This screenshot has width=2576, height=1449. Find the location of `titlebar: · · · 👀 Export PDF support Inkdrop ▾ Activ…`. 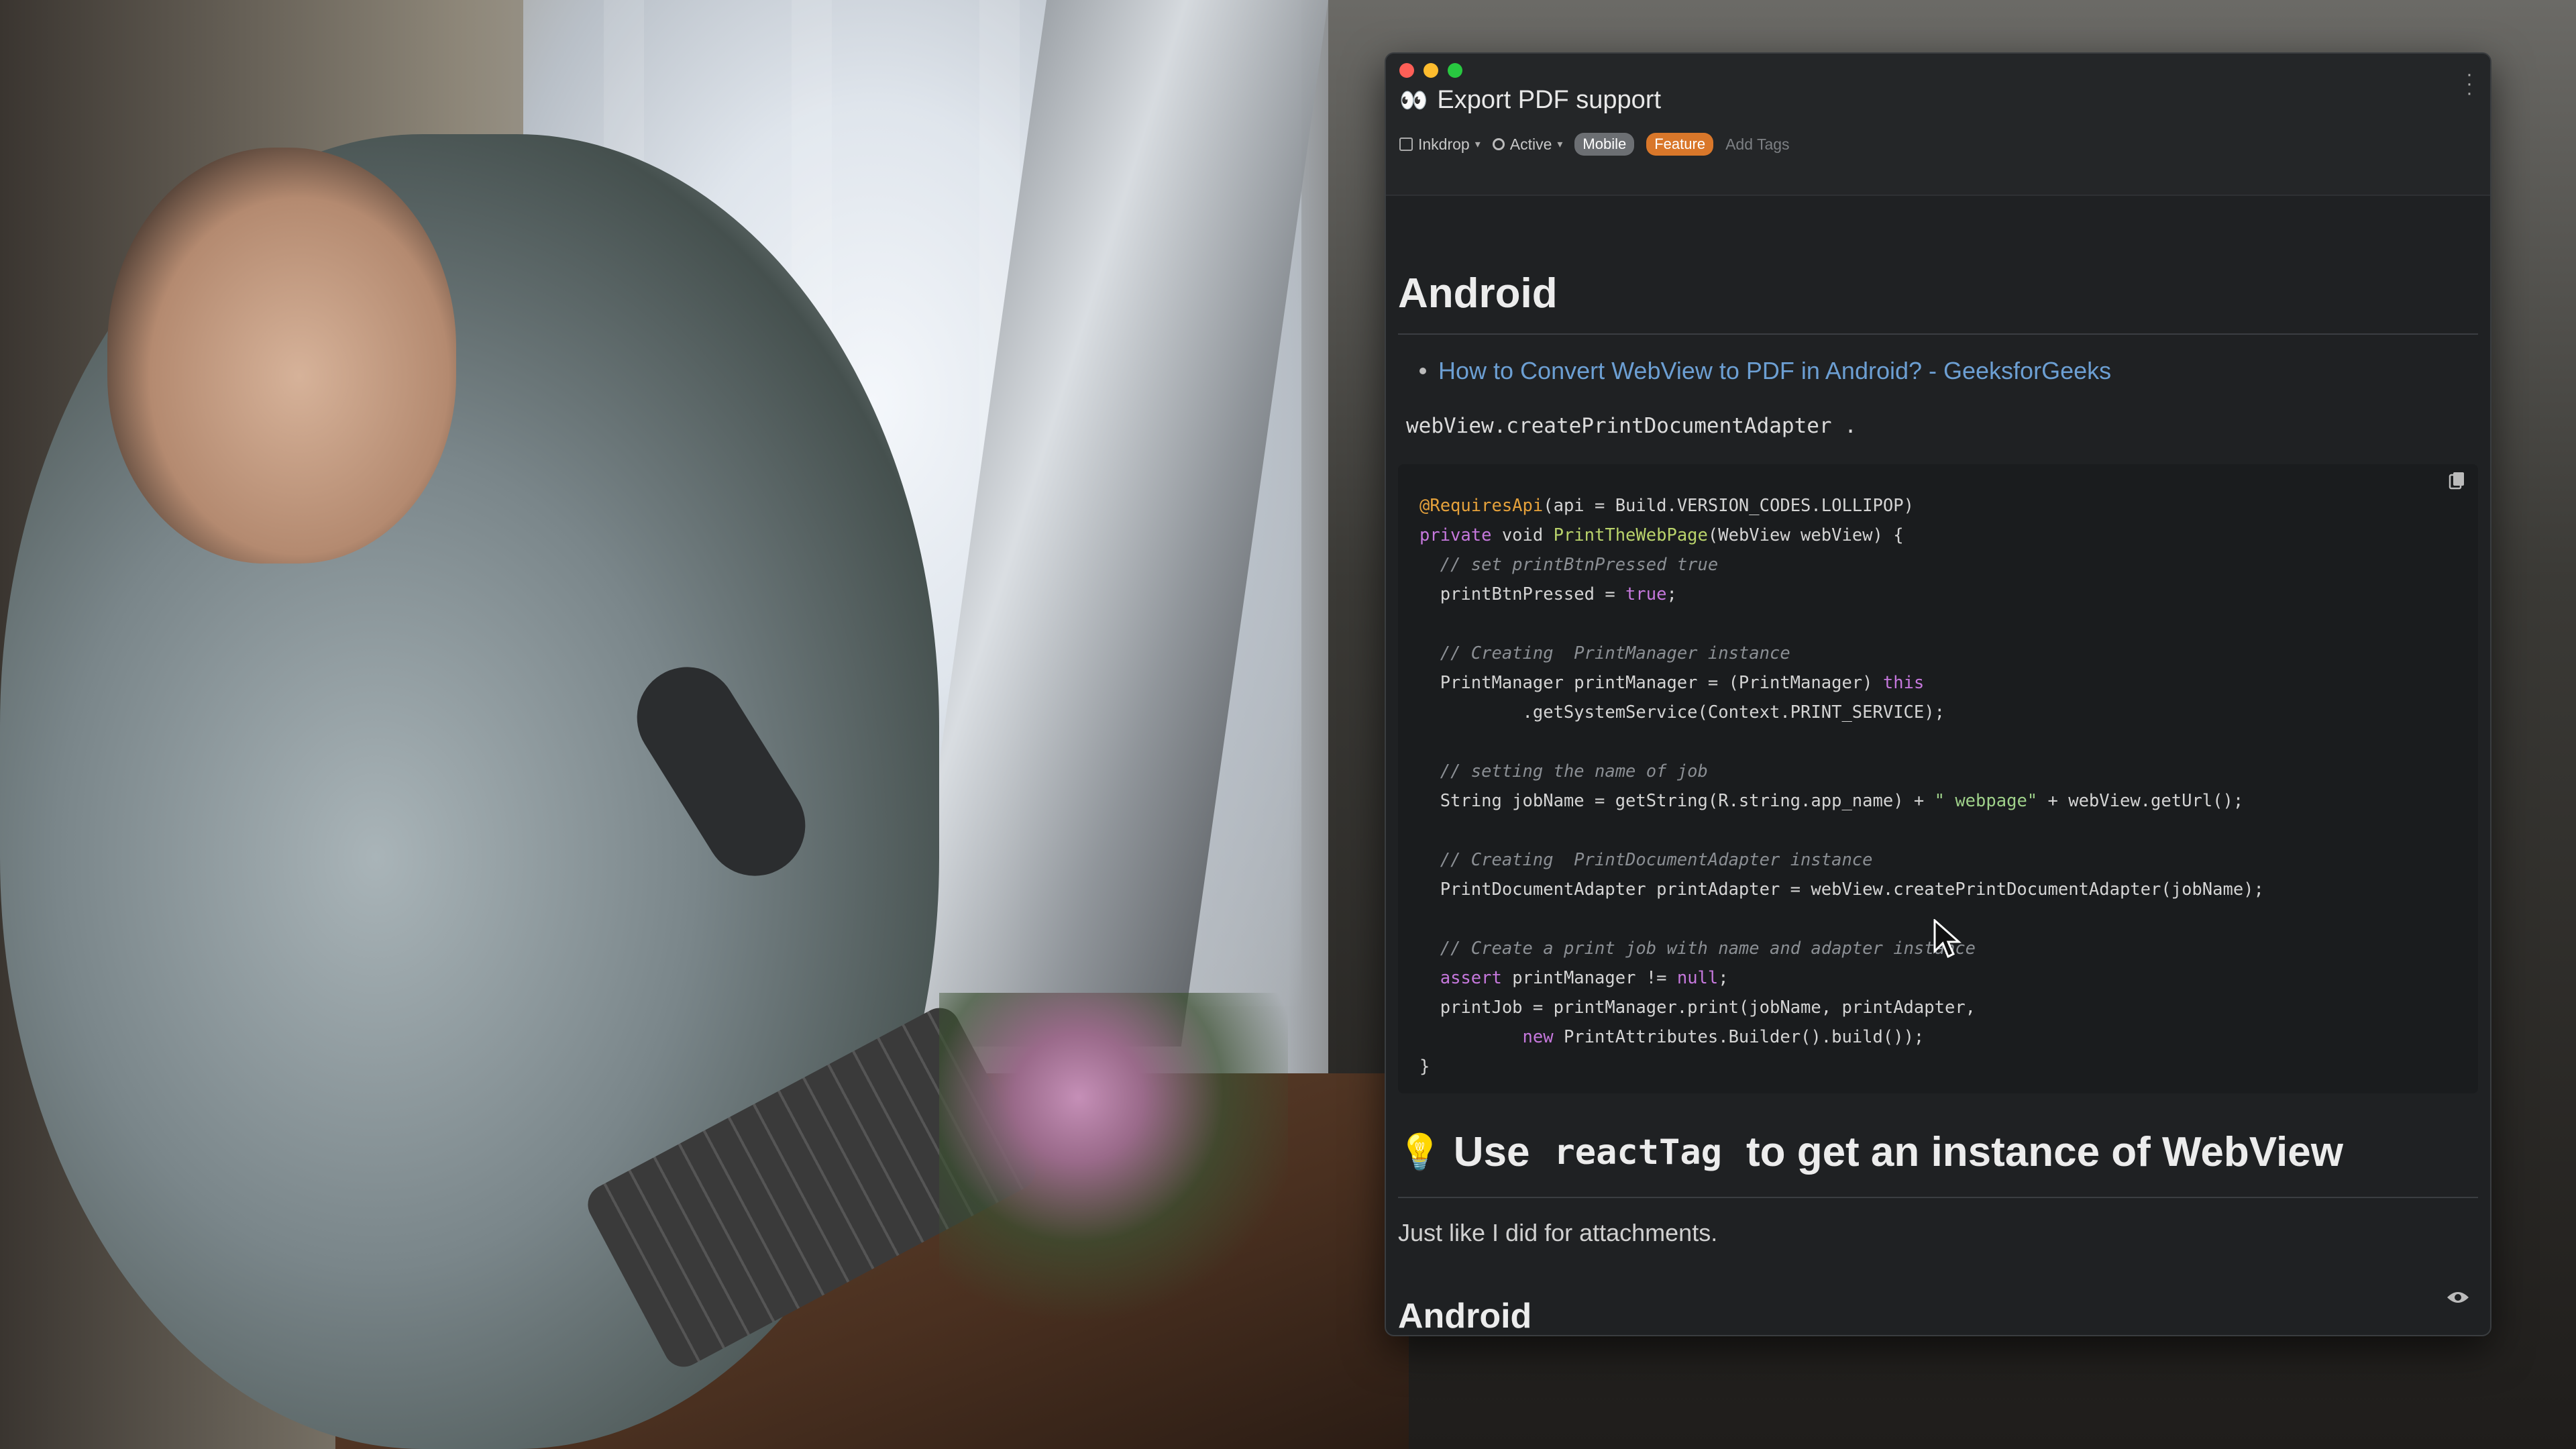

titlebar: · · · 👀 Export PDF support Inkdrop ▾ Activ… is located at coordinates (1938, 125).